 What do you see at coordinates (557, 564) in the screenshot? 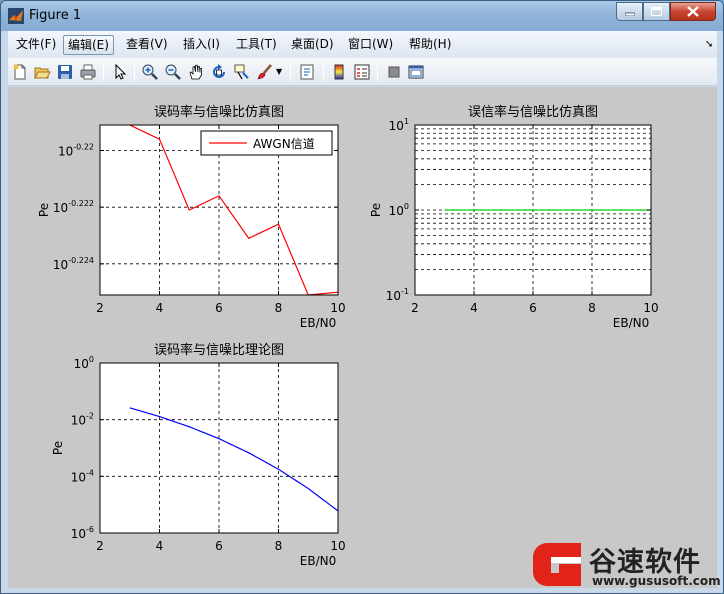
I see `watermark-logo-icon` at bounding box center [557, 564].